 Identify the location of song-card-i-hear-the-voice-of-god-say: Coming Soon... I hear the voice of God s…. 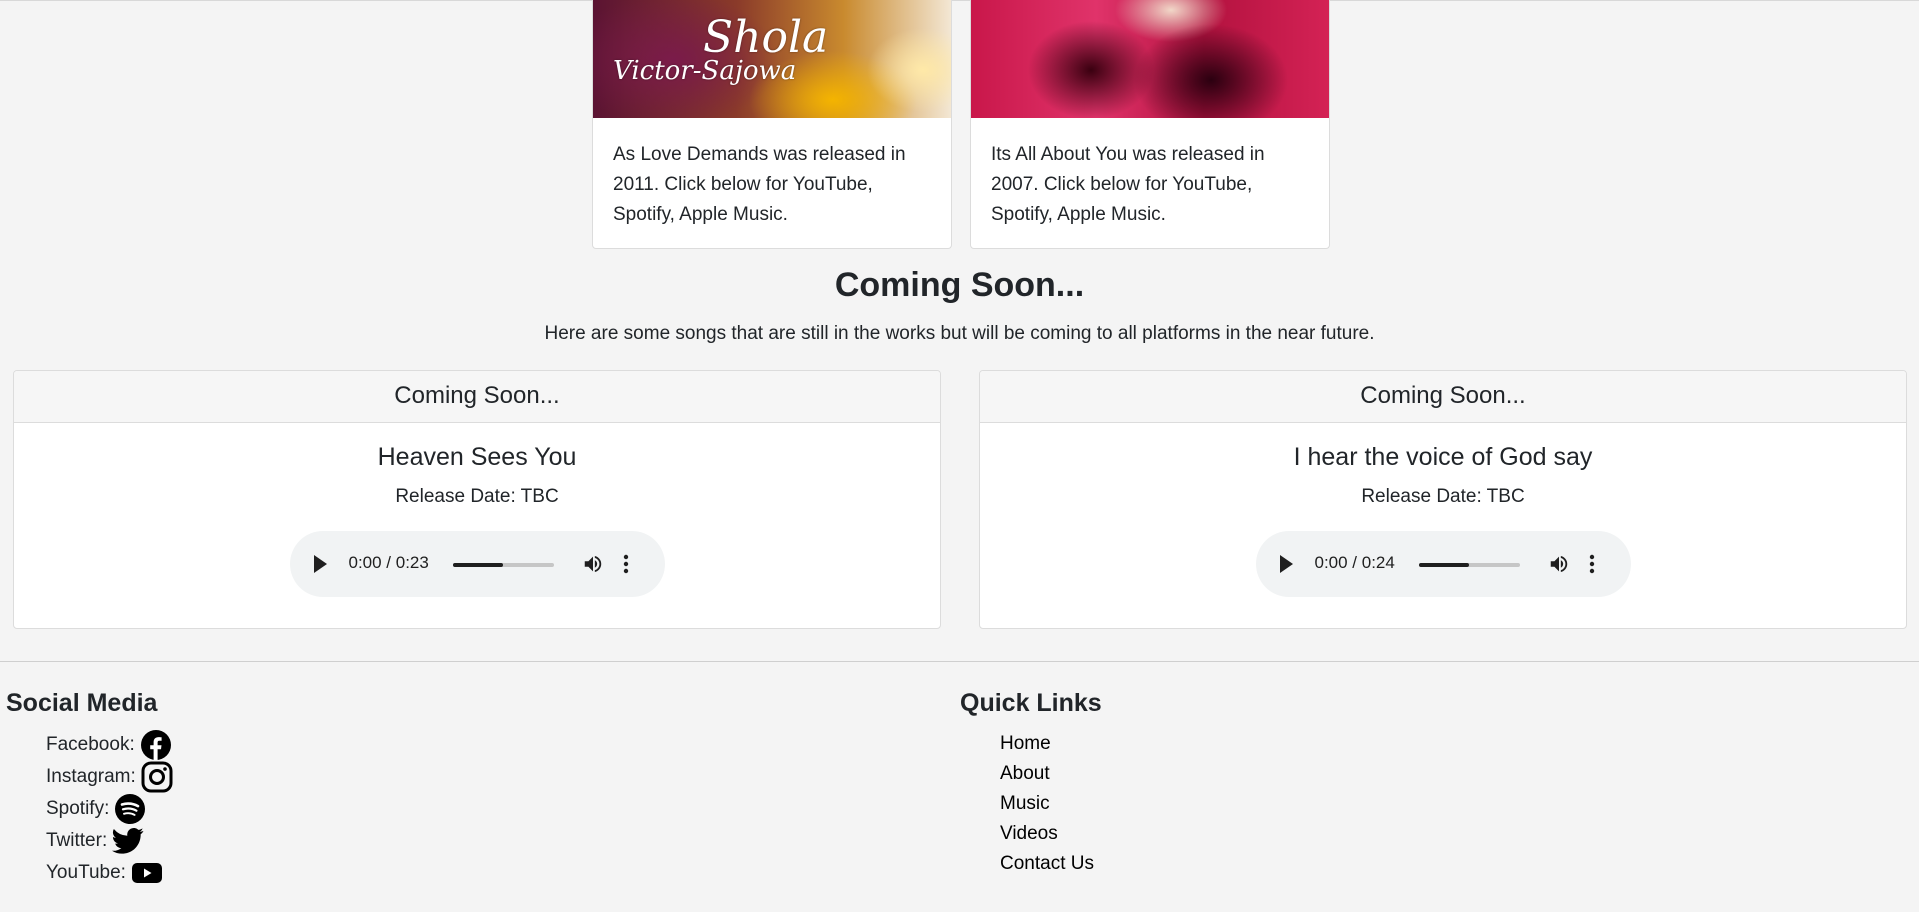
(1443, 499).